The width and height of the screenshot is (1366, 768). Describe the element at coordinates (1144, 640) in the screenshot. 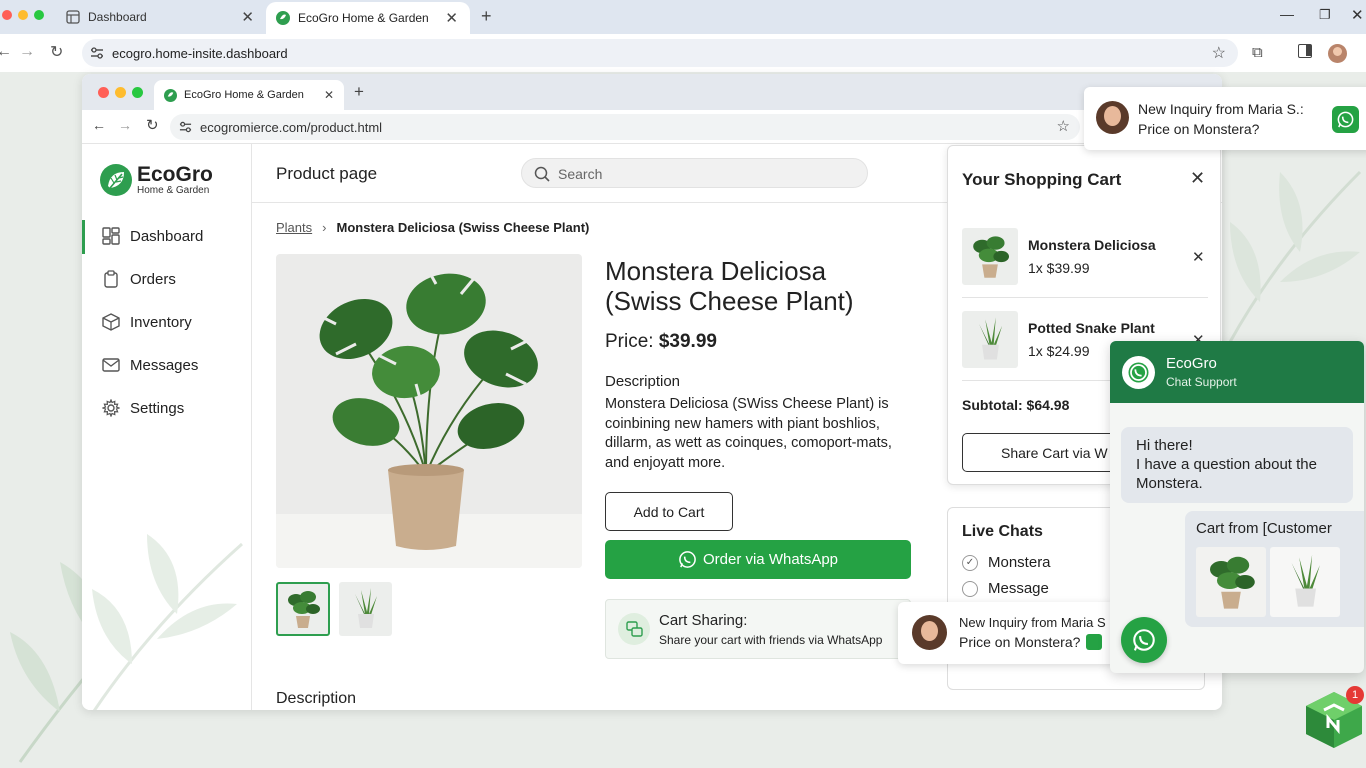

I see `whatsapp-launcher-button` at that location.